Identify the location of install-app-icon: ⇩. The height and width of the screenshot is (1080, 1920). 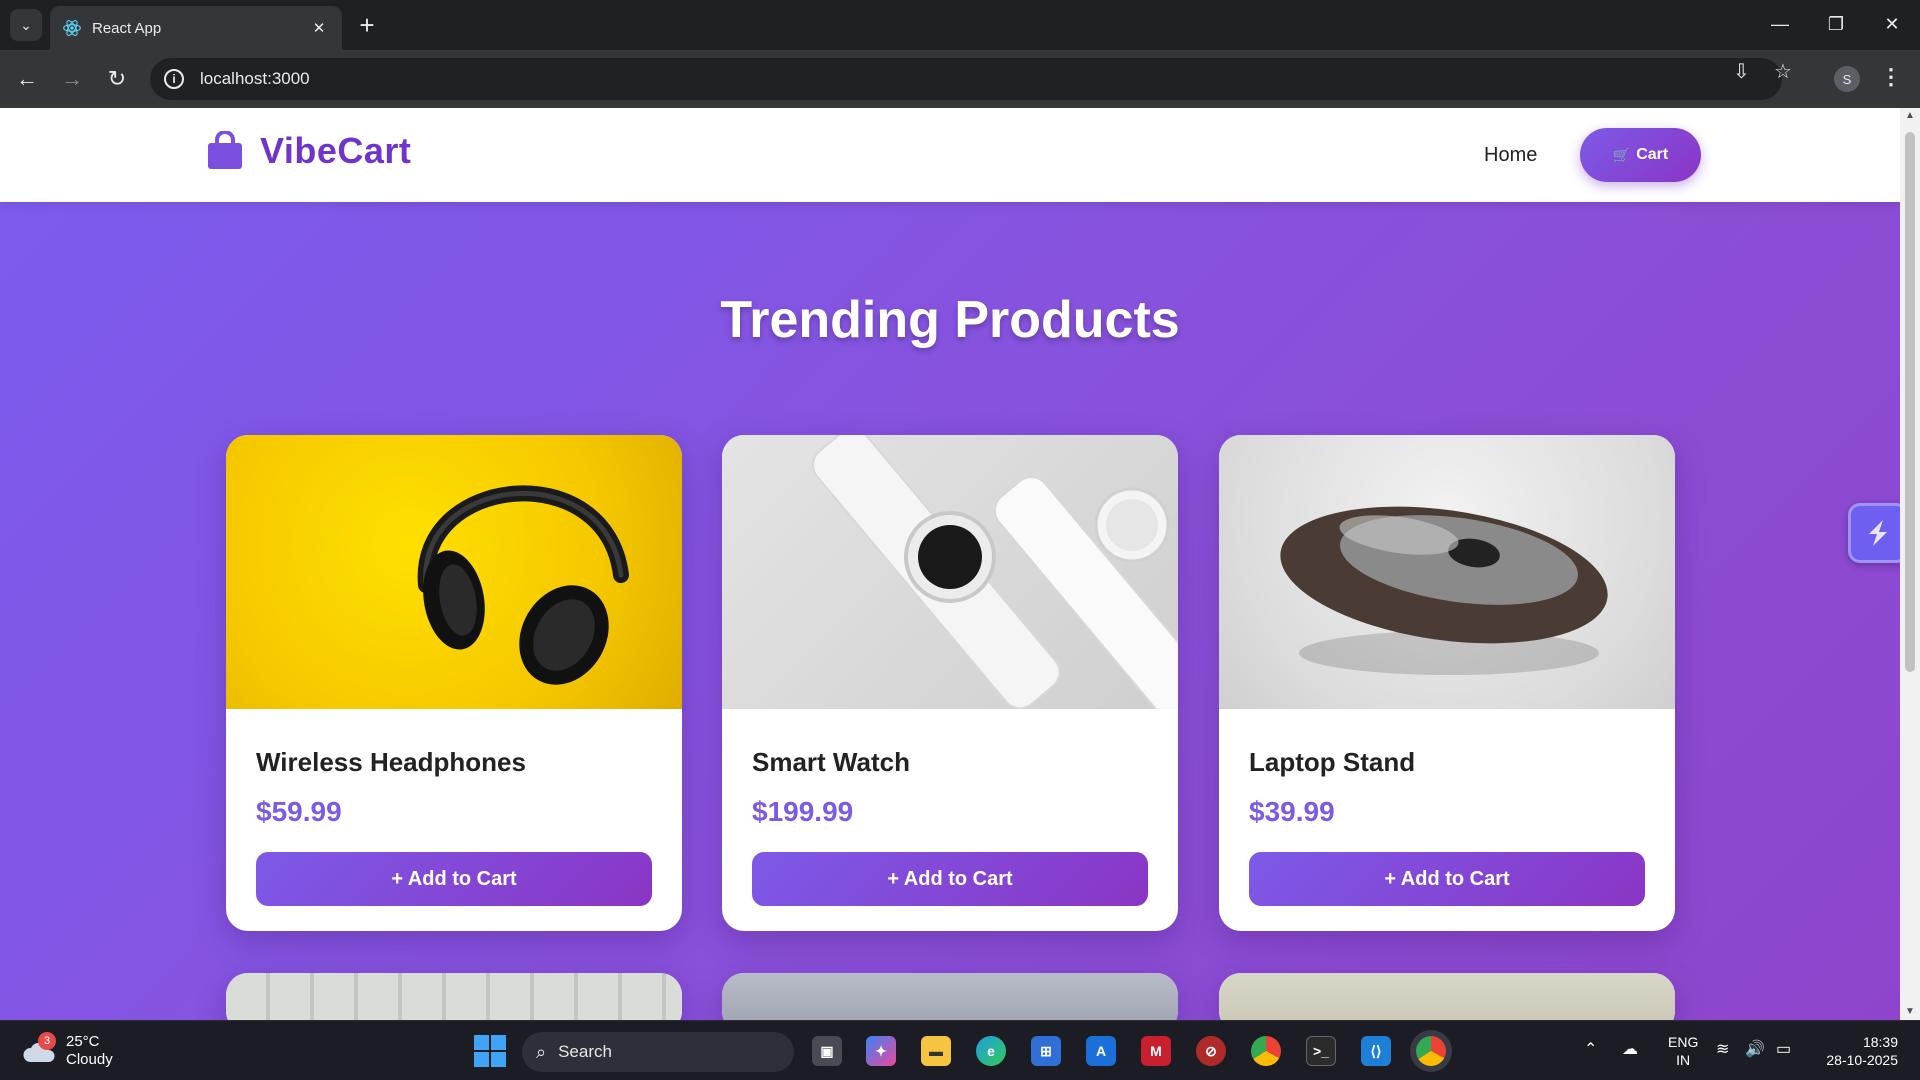
(1741, 71).